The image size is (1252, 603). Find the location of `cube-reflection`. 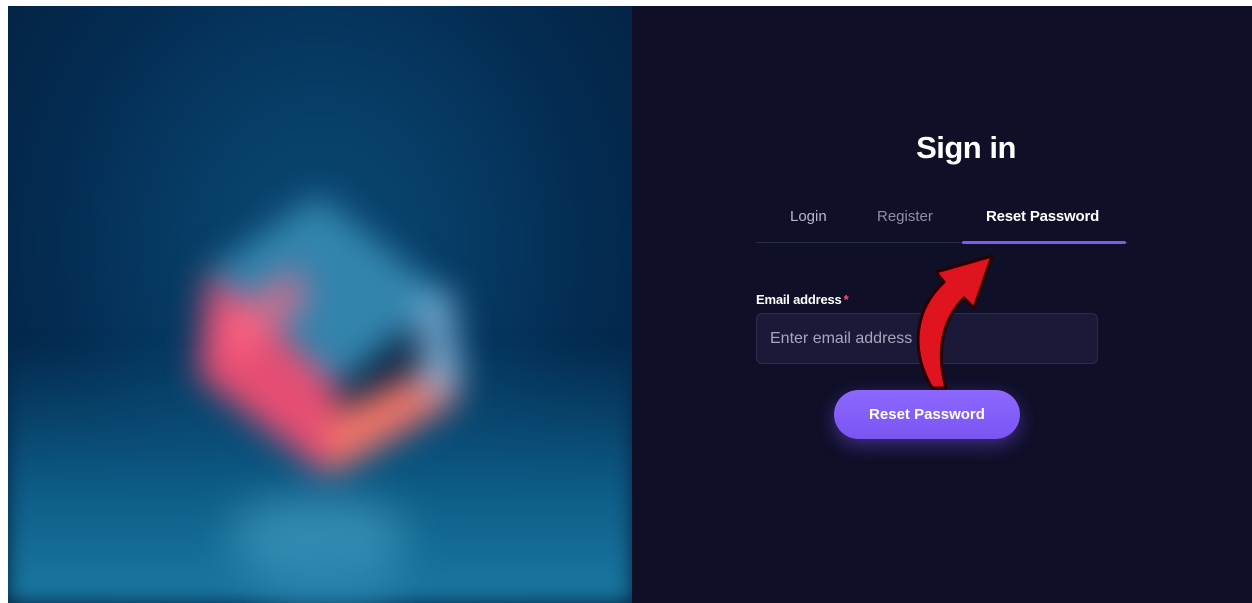

cube-reflection is located at coordinates (318, 549).